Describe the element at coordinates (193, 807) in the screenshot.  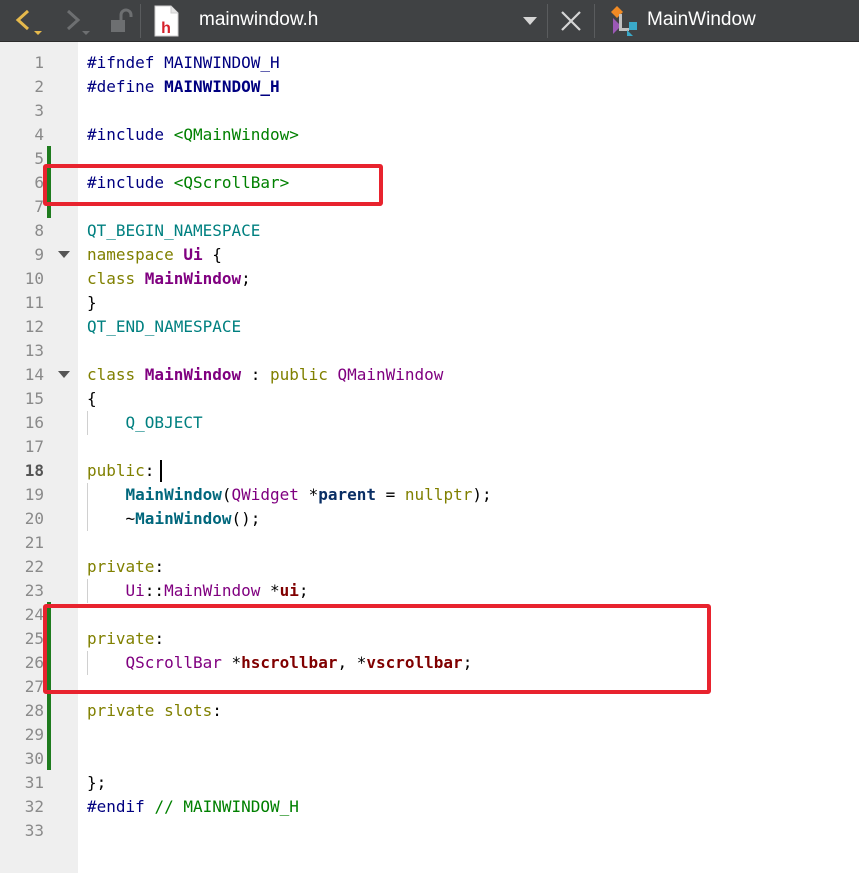
I see `code-text: #endif // MAINWINDOW_H` at that location.